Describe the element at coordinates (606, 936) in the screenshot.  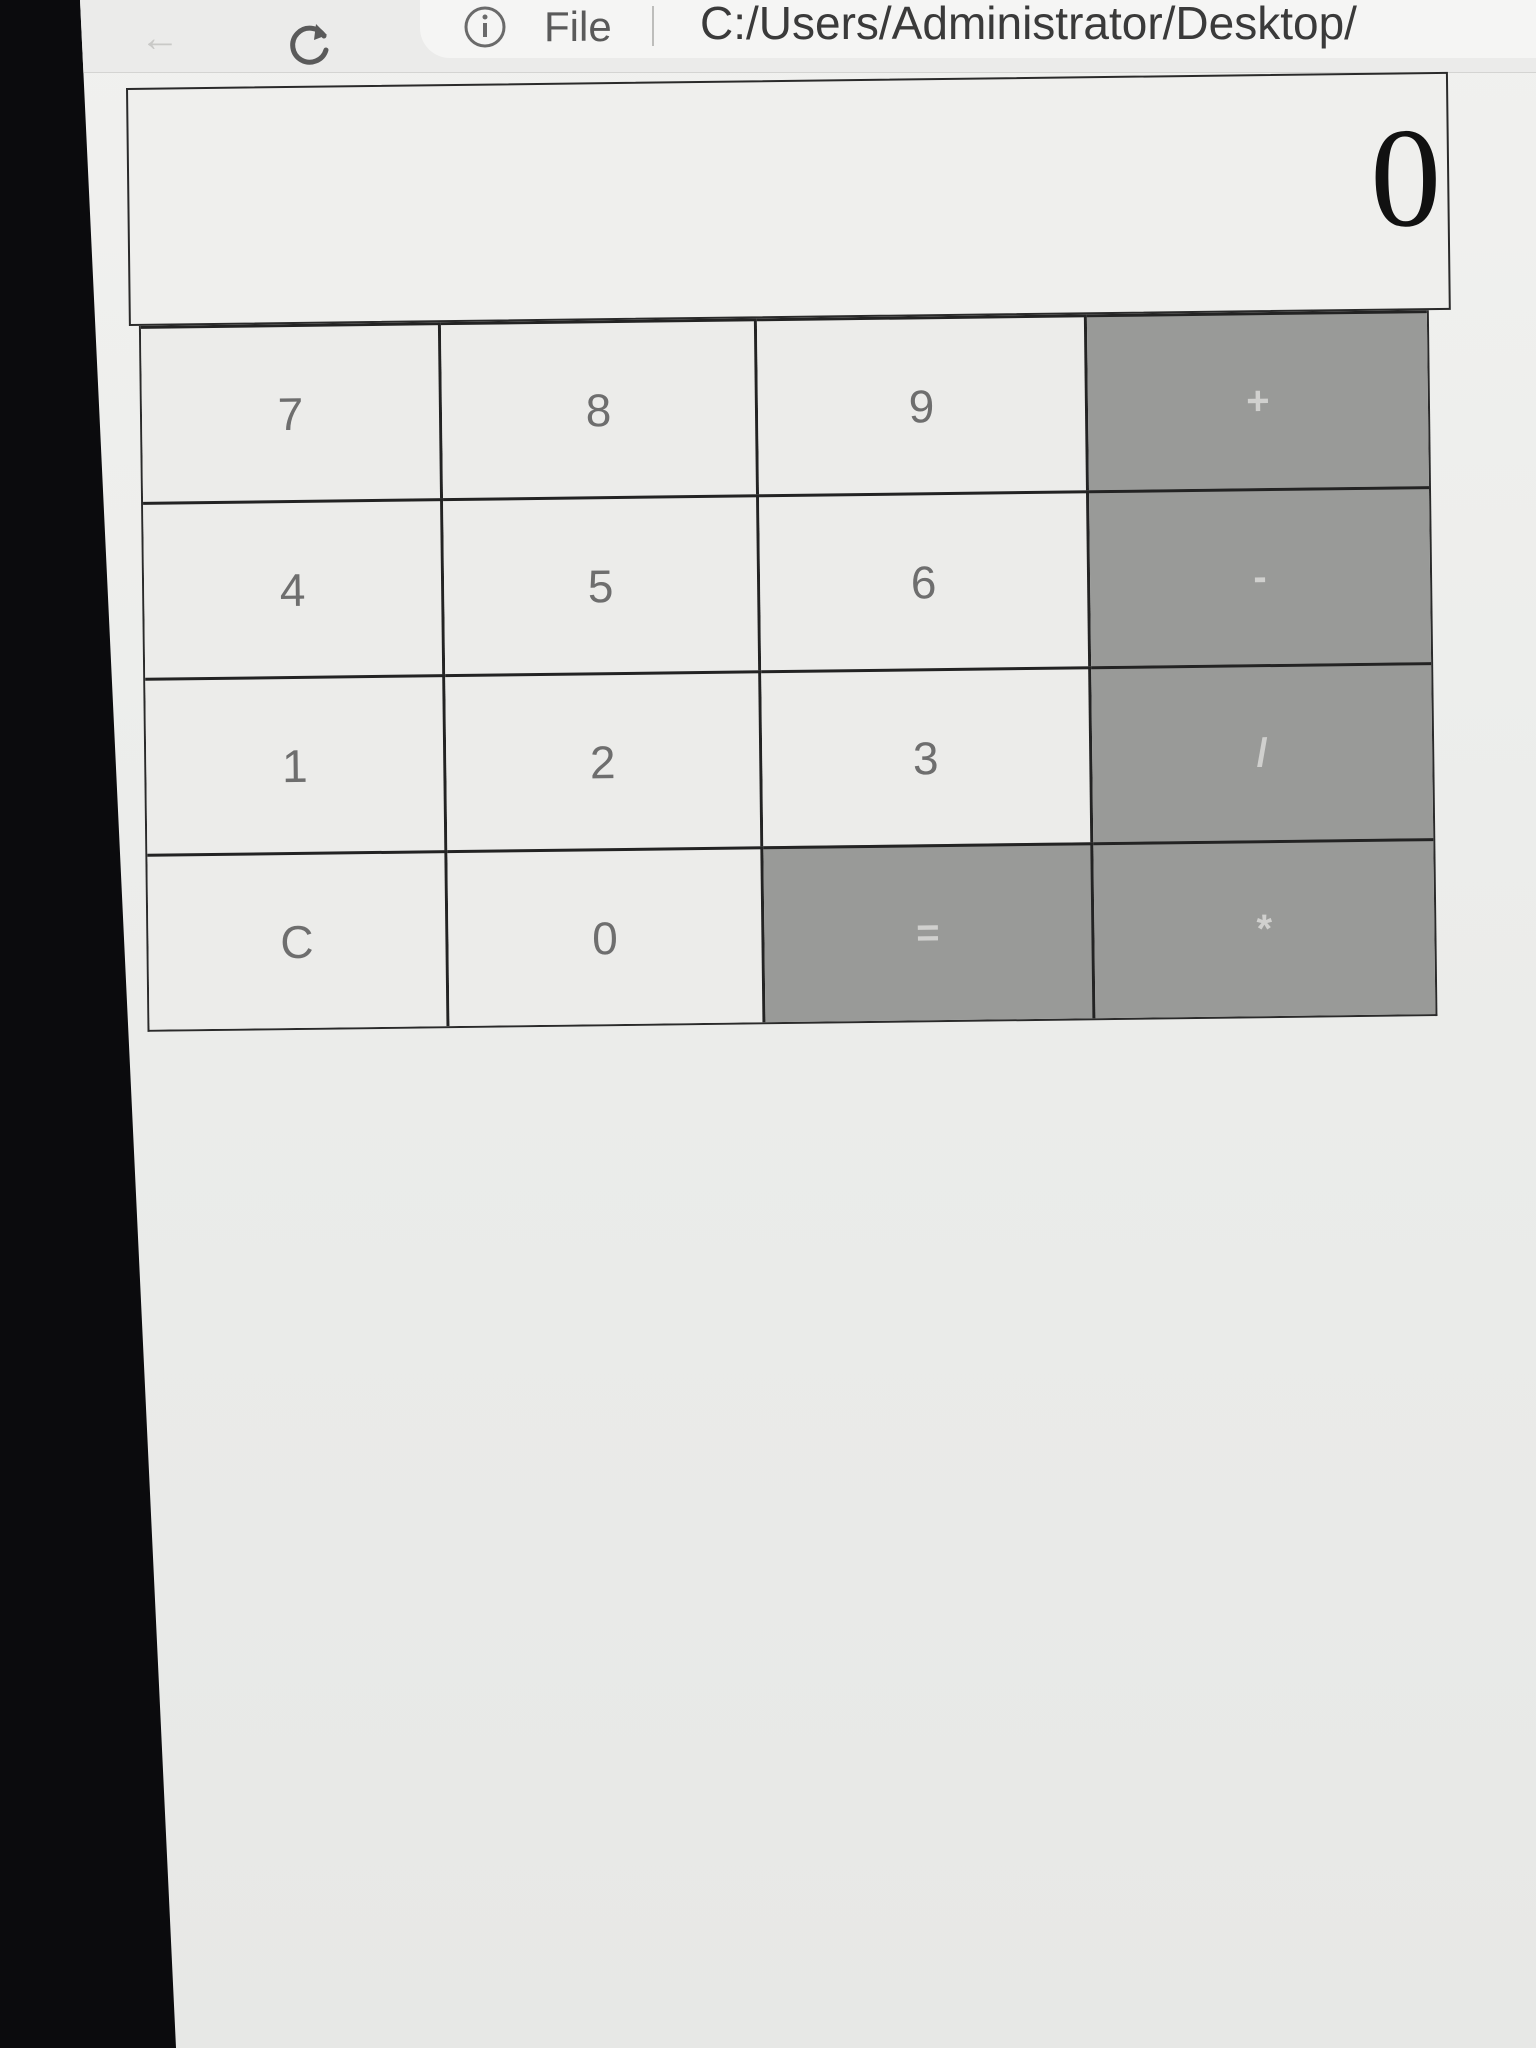
I see `key-0: 0` at that location.